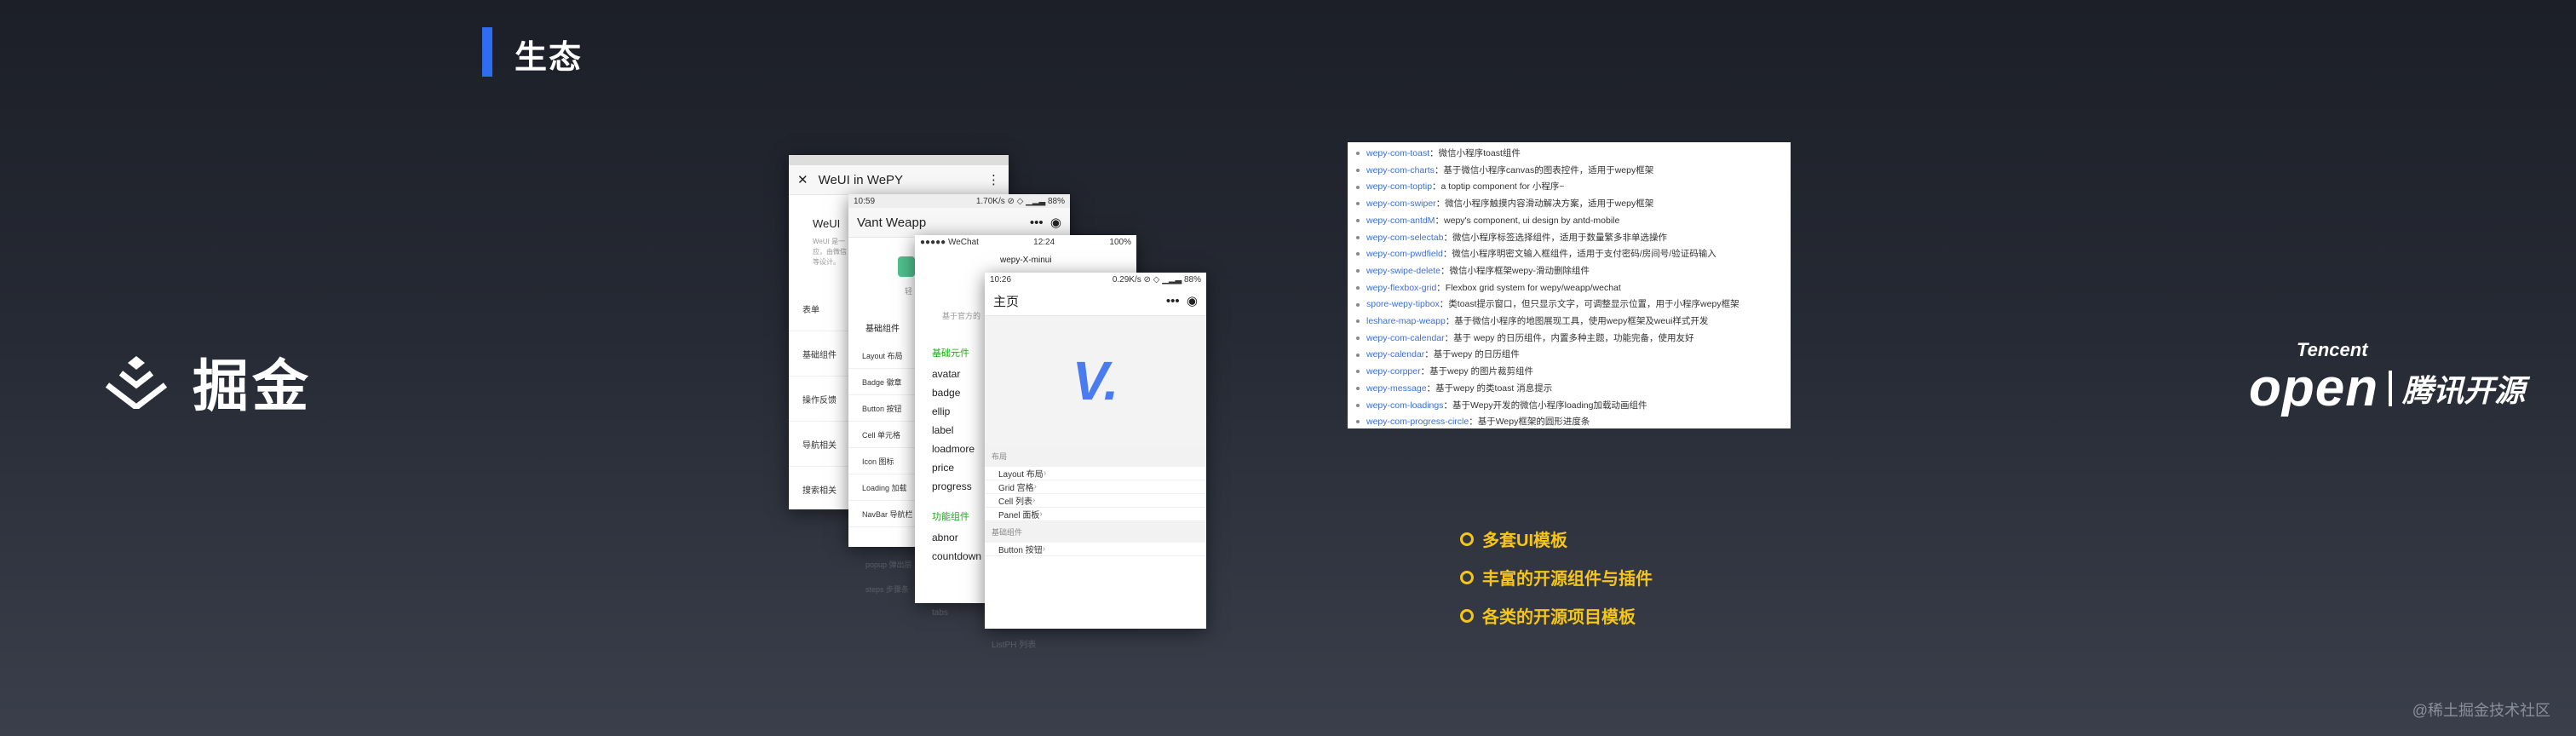  Describe the element at coordinates (1401, 170) in the screenshot. I see `component-name-link: wepy-com-charts` at that location.